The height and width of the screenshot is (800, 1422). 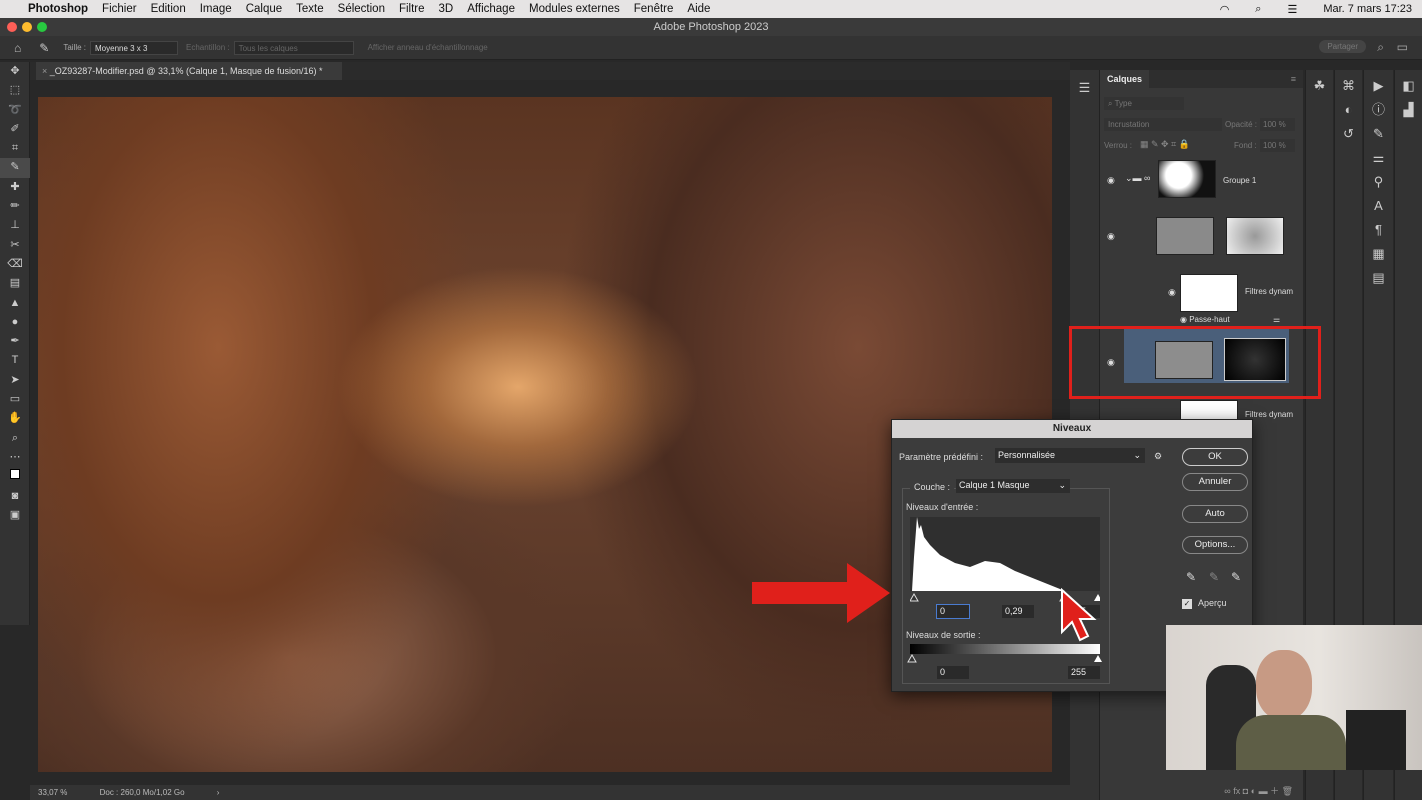 What do you see at coordinates (310, 9) in the screenshot?
I see `menu-texte: Texte` at bounding box center [310, 9].